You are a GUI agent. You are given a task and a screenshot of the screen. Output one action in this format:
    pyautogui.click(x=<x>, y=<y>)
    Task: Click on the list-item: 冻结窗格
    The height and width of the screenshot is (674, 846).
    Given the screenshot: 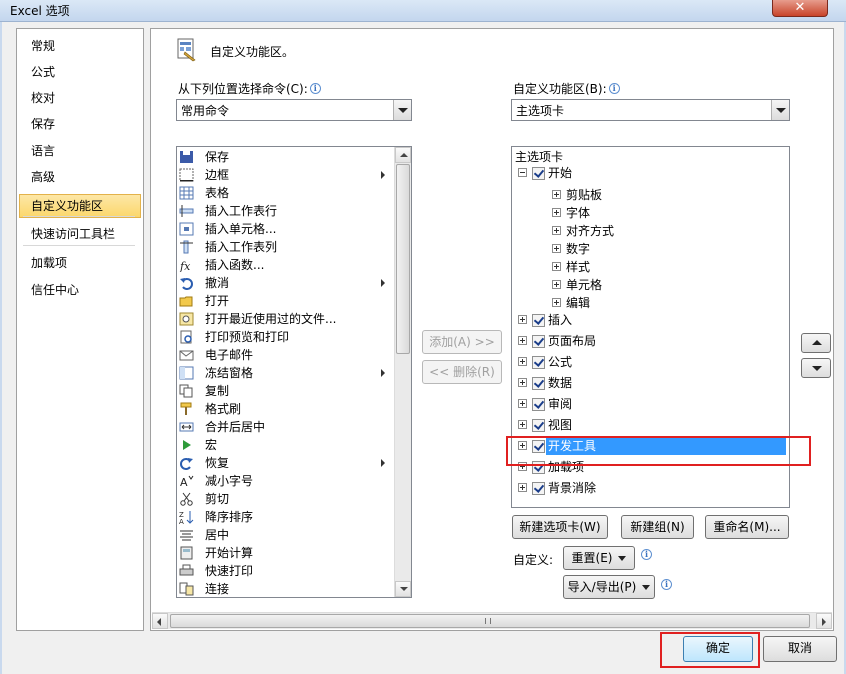 What is the action you would take?
    pyautogui.click(x=284, y=373)
    